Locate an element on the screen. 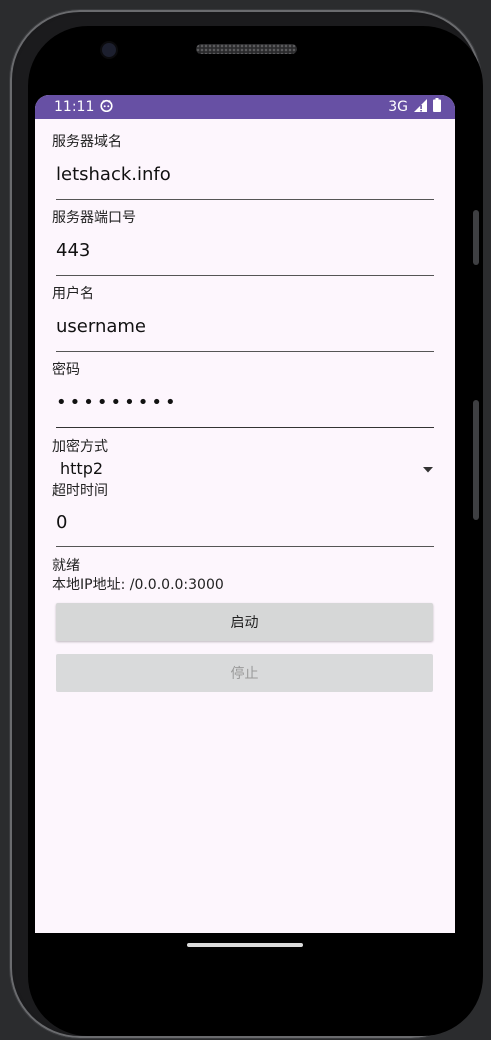  username-label: 用户名 is located at coordinates (73, 294).